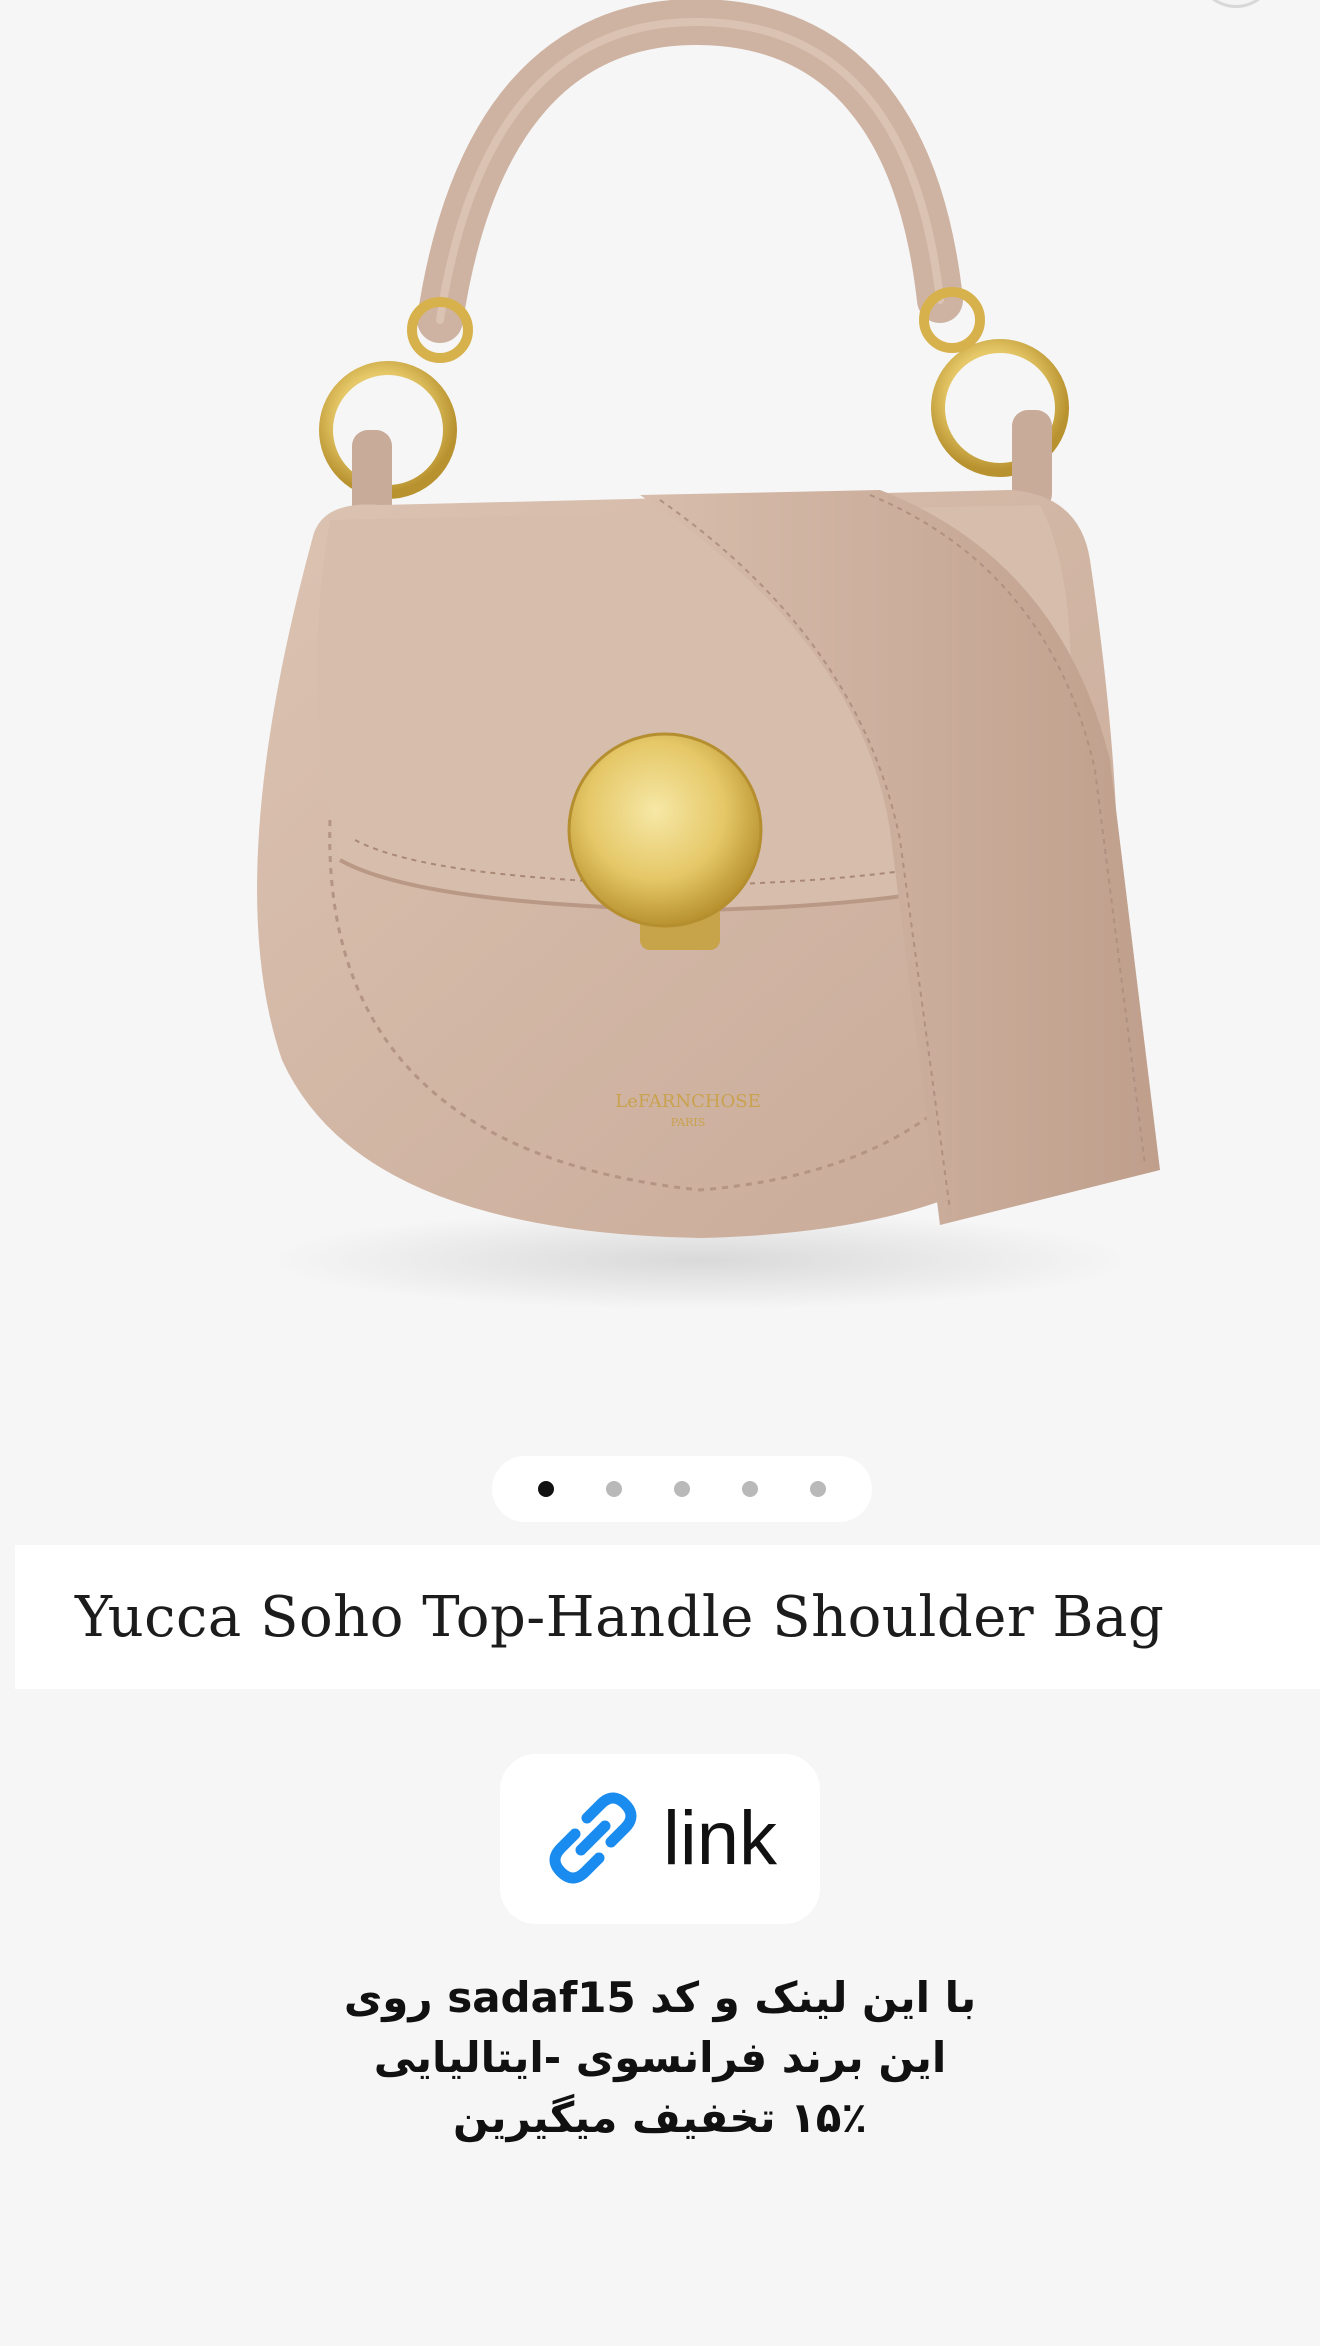 The width and height of the screenshot is (1320, 2346). I want to click on link-button-label: link, so click(720, 1838).